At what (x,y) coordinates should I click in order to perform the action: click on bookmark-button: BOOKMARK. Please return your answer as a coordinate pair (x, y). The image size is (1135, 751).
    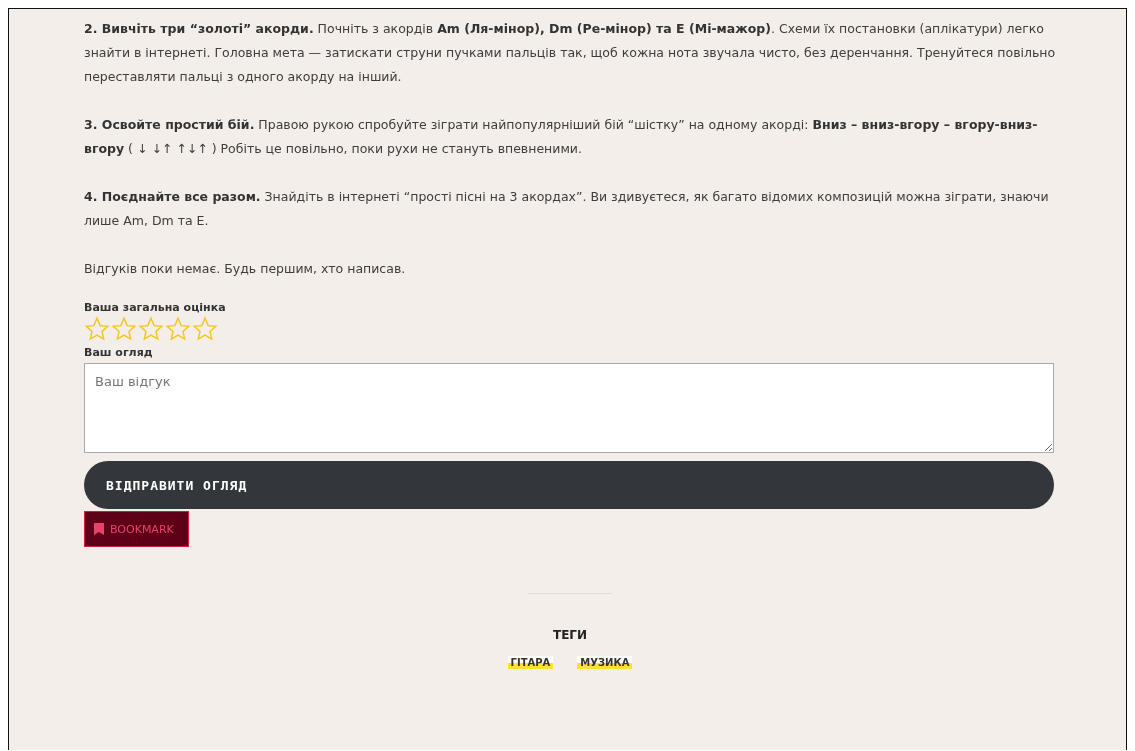
    Looking at the image, I should click on (136, 529).